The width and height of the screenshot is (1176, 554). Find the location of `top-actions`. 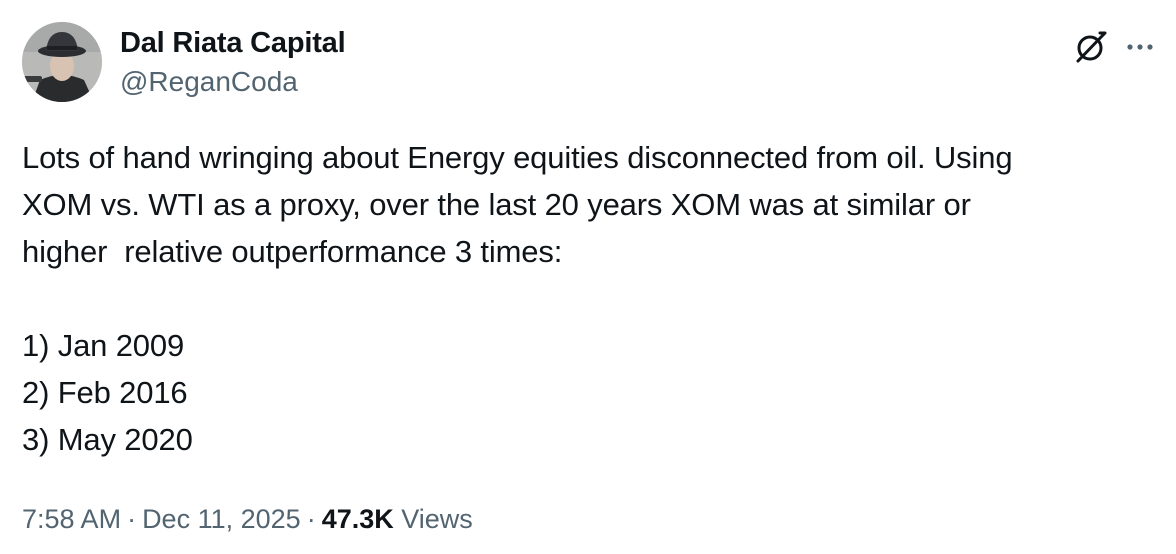

top-actions is located at coordinates (1114, 47).